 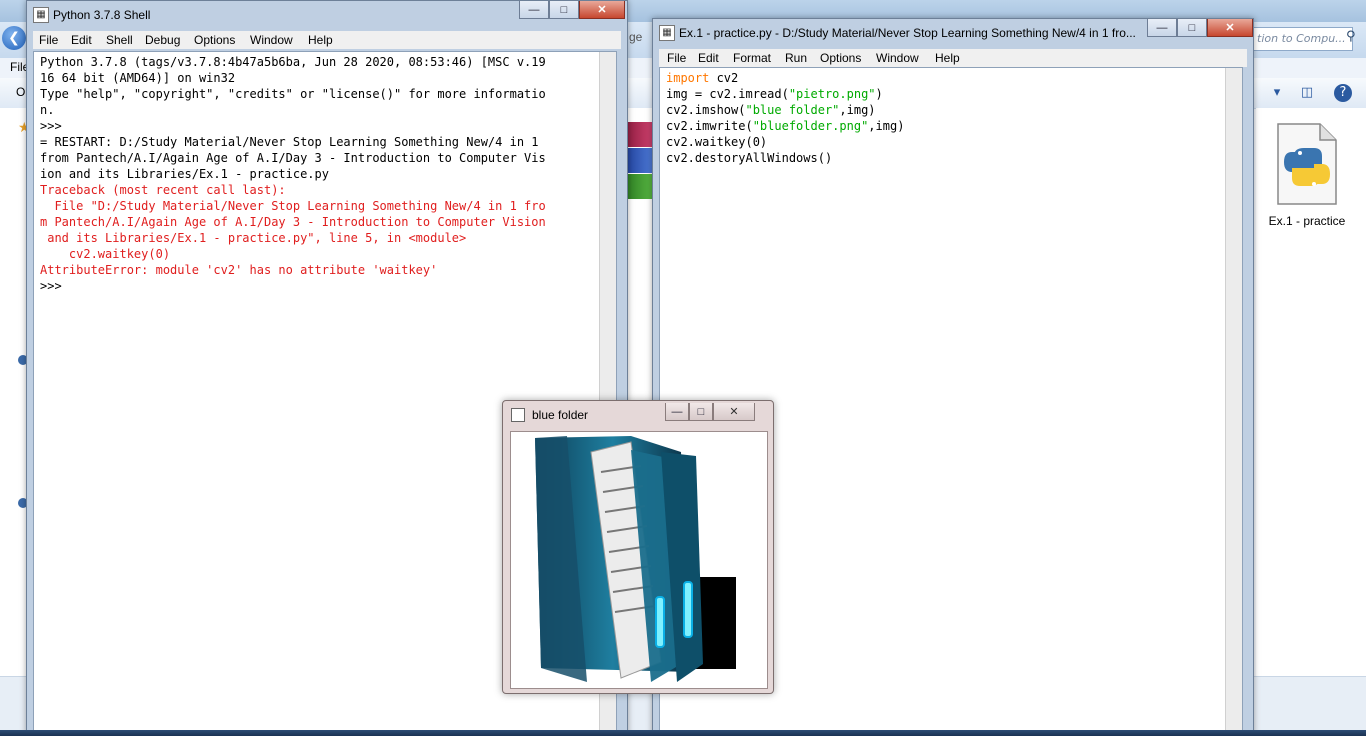 What do you see at coordinates (676, 58) in the screenshot?
I see `editor-menu-file: File` at bounding box center [676, 58].